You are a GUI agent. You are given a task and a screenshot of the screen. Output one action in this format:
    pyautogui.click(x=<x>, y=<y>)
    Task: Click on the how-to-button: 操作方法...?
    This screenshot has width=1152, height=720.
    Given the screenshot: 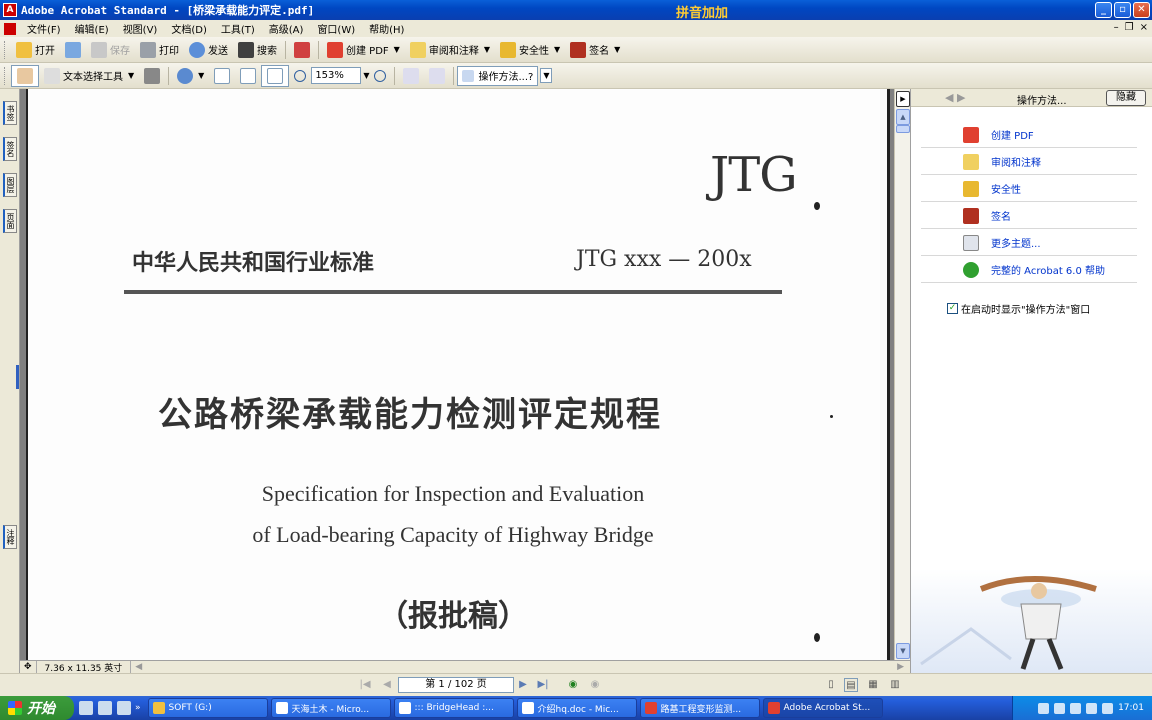 What is the action you would take?
    pyautogui.click(x=498, y=75)
    